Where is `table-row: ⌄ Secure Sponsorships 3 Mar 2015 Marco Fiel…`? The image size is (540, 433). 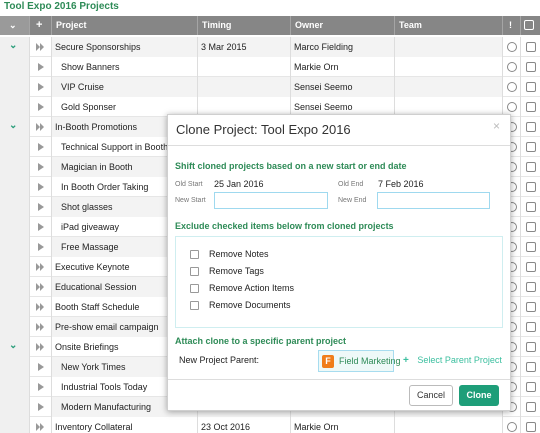
table-row: ⌄ Secure Sponsorships 3 Mar 2015 Marco Fiel… is located at coordinates (270, 47).